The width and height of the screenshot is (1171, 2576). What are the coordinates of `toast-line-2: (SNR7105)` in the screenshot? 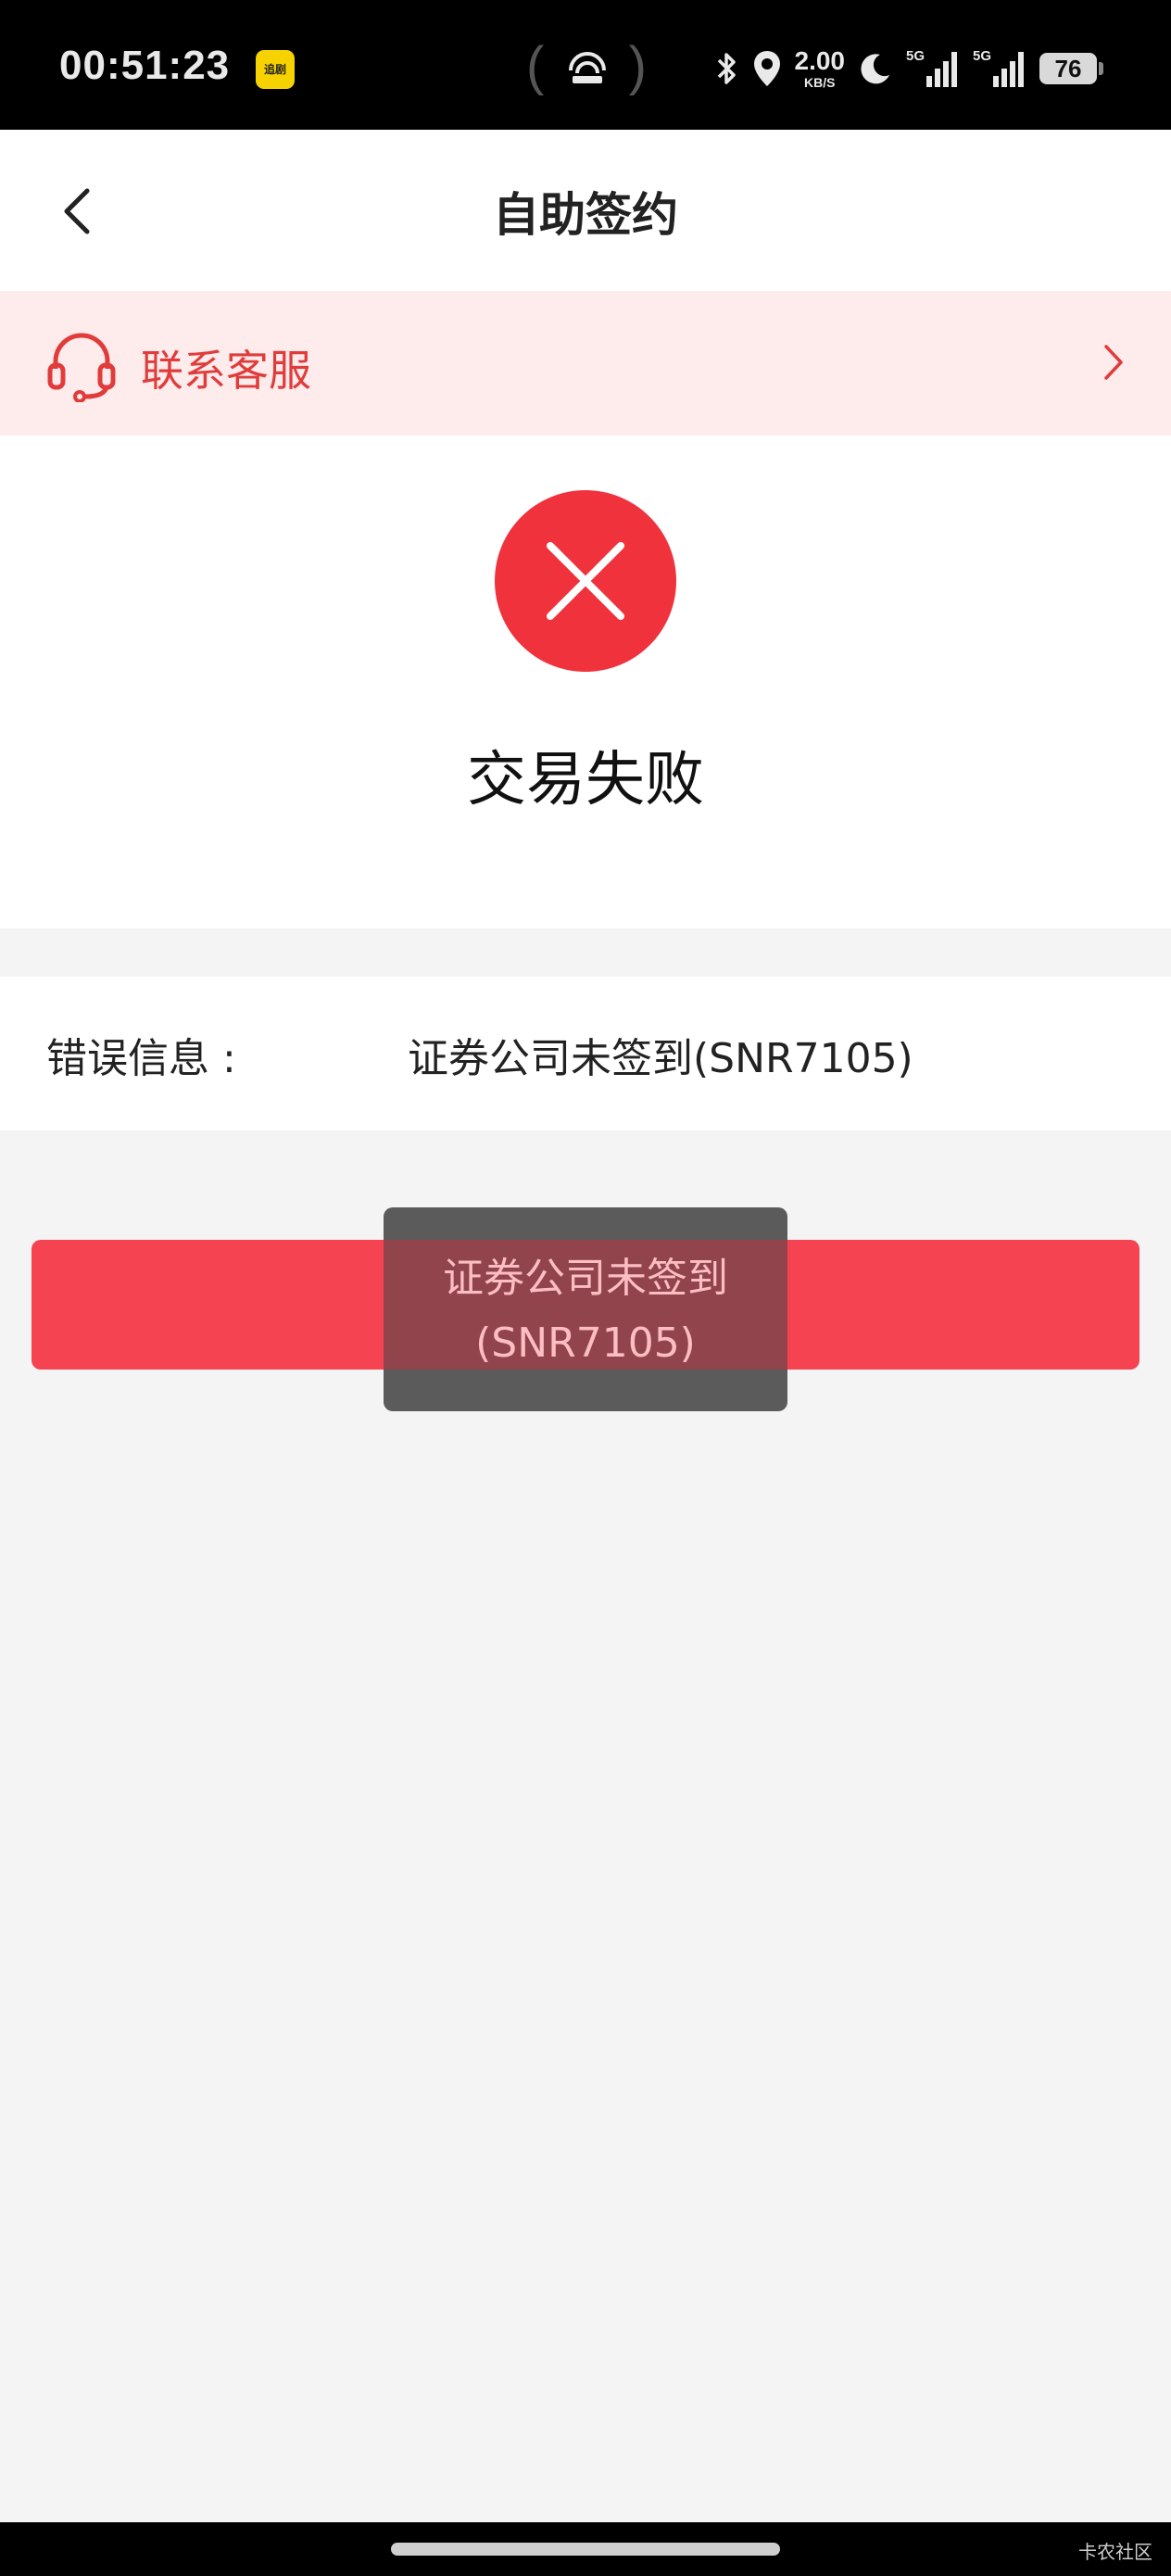 It's located at (585, 1344).